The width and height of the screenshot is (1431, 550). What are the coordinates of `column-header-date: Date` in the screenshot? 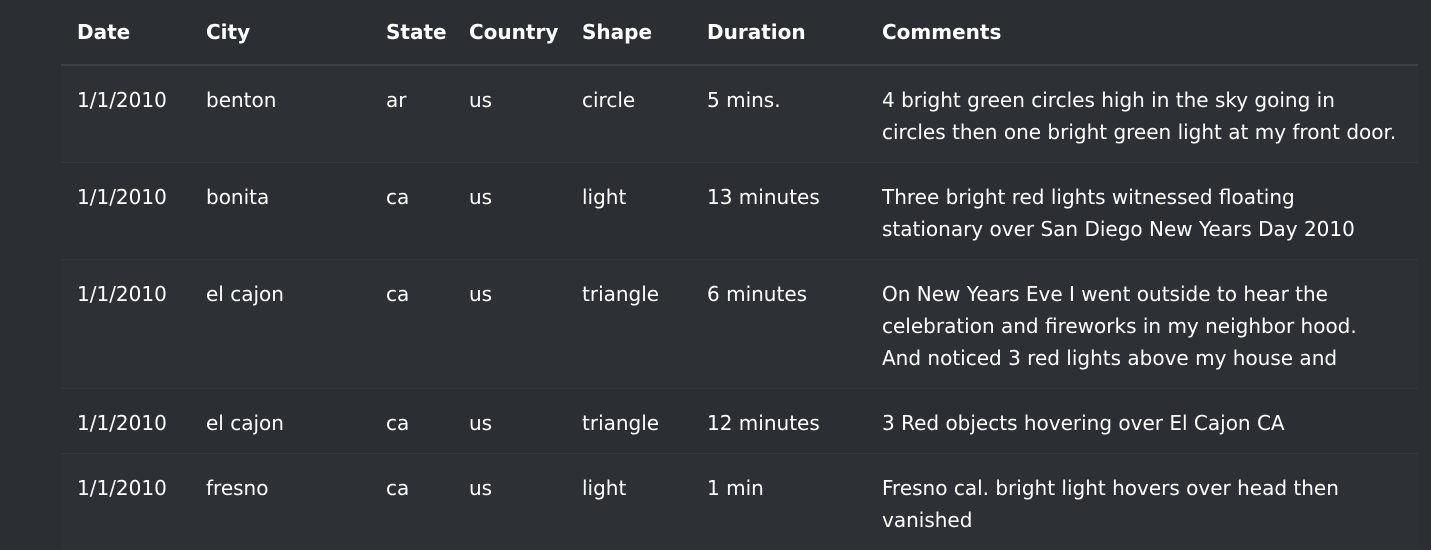 It's located at (125, 32).